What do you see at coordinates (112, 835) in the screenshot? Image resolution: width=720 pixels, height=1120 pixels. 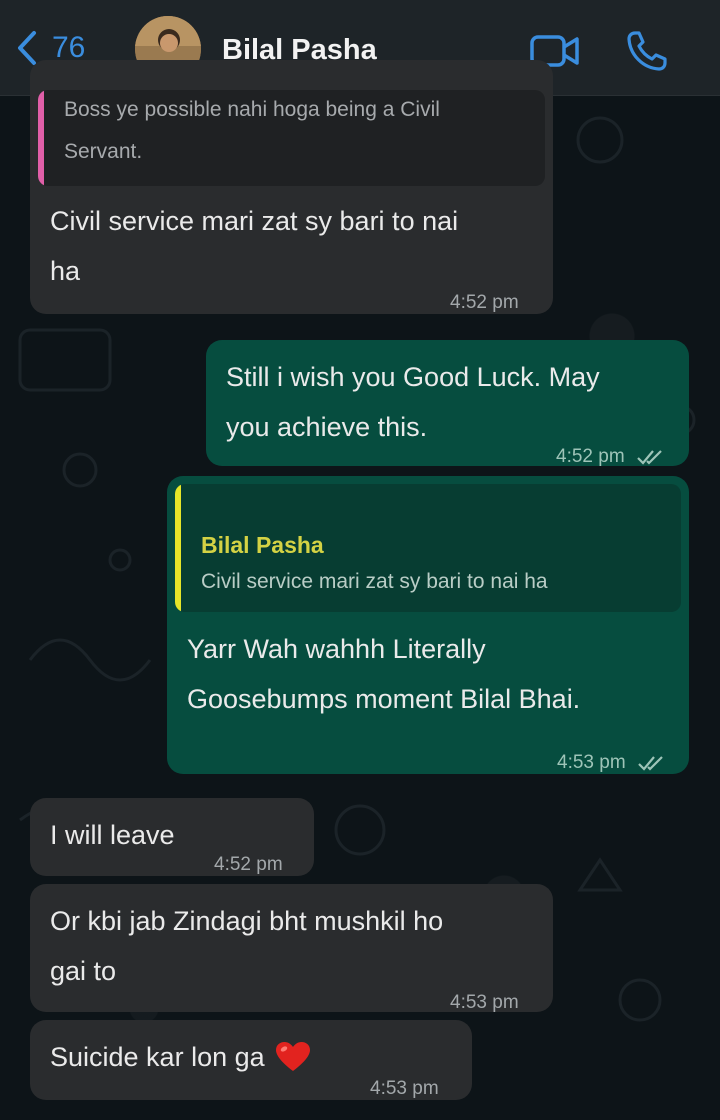 I see `message-text: I will leave` at bounding box center [112, 835].